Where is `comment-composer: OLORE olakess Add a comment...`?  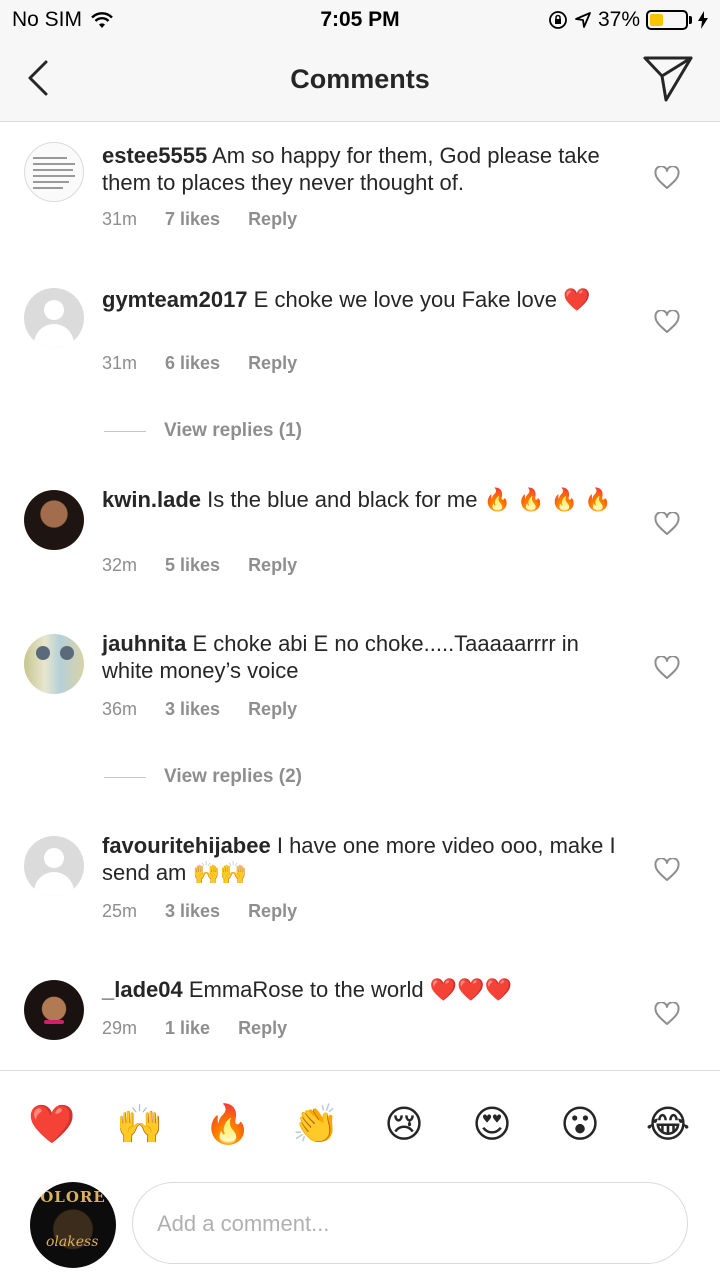 comment-composer: OLORE olakess Add a comment... is located at coordinates (360, 1229).